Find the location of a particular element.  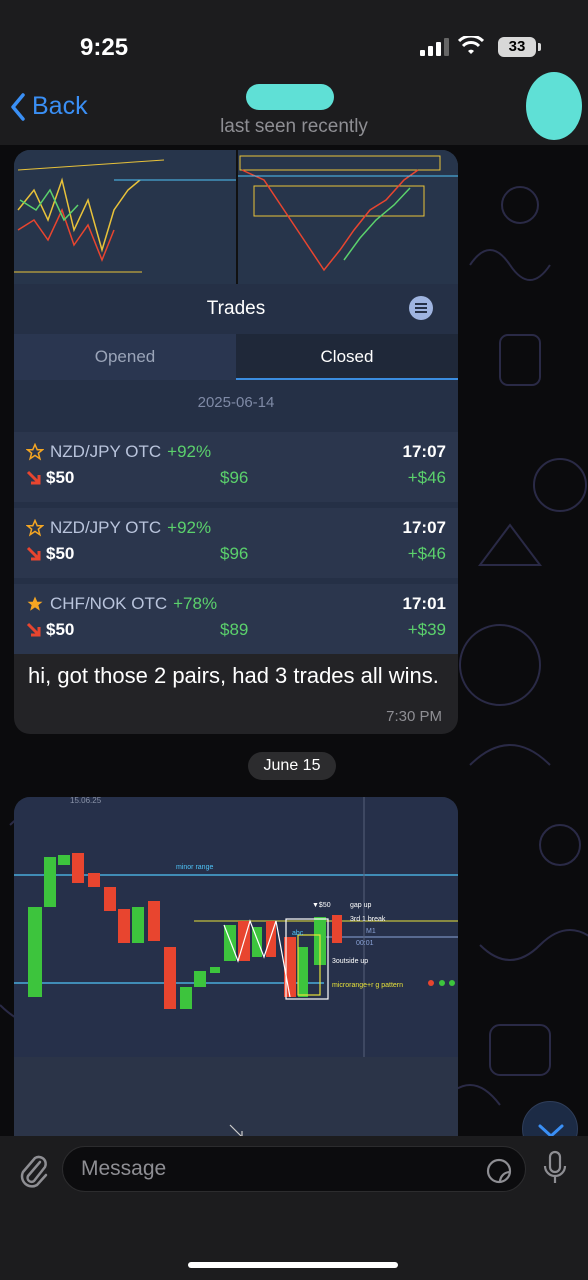

tab-closed: Closed is located at coordinates (347, 357).